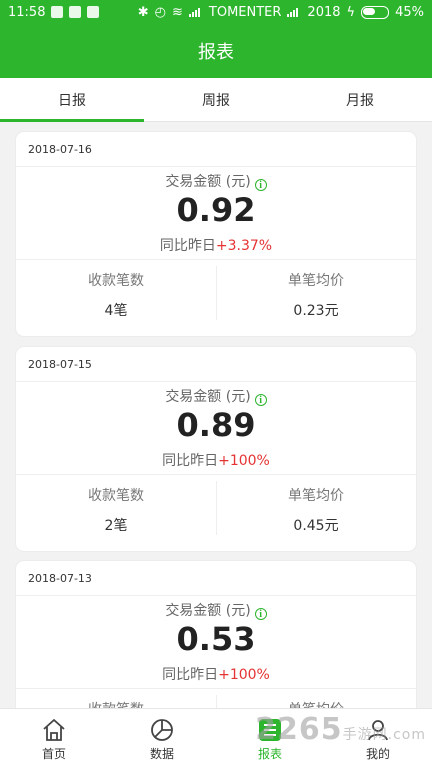  I want to click on report-icon, so click(270, 729).